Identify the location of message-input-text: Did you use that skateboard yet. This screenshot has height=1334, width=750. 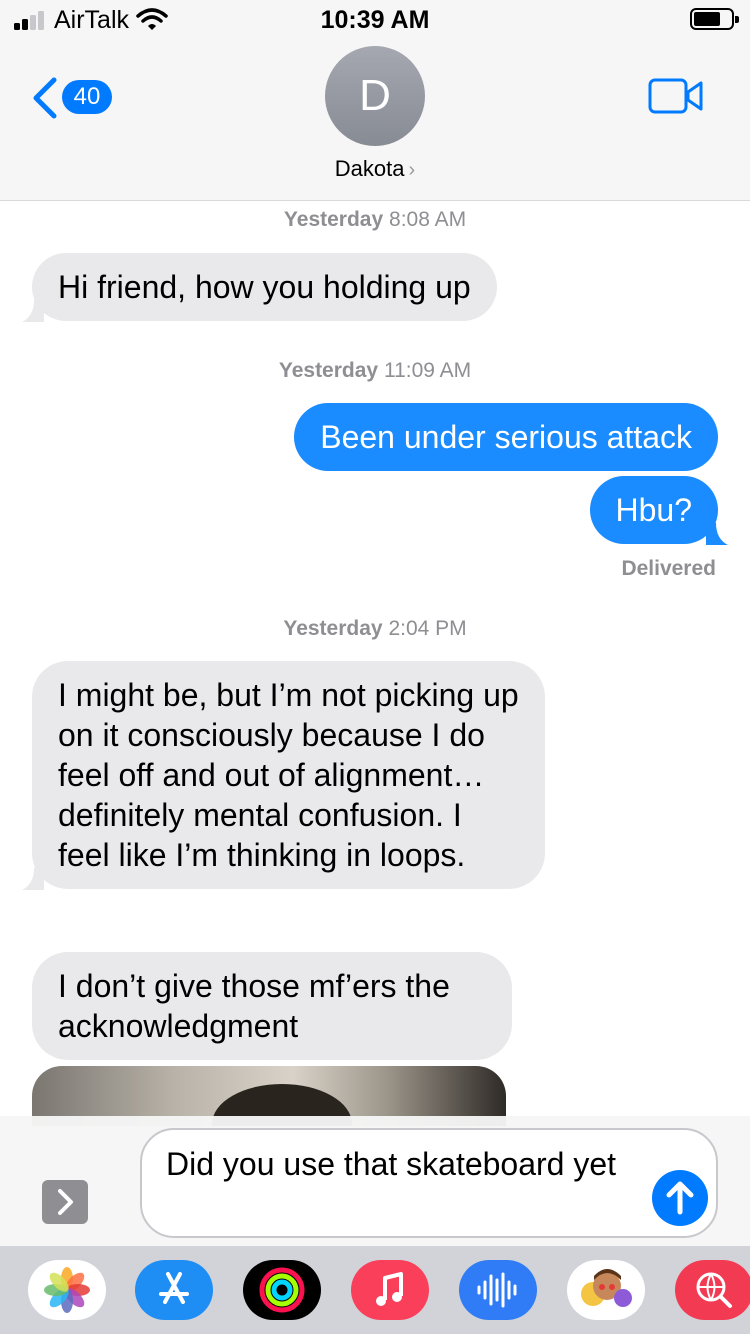
(391, 1164).